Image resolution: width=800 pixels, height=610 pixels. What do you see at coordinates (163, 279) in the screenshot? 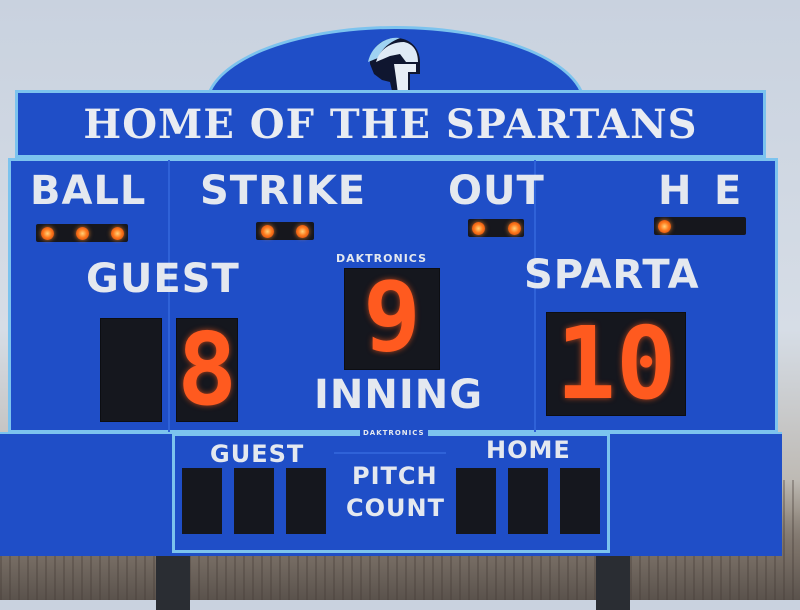
I see `guest-label: GUEST` at bounding box center [163, 279].